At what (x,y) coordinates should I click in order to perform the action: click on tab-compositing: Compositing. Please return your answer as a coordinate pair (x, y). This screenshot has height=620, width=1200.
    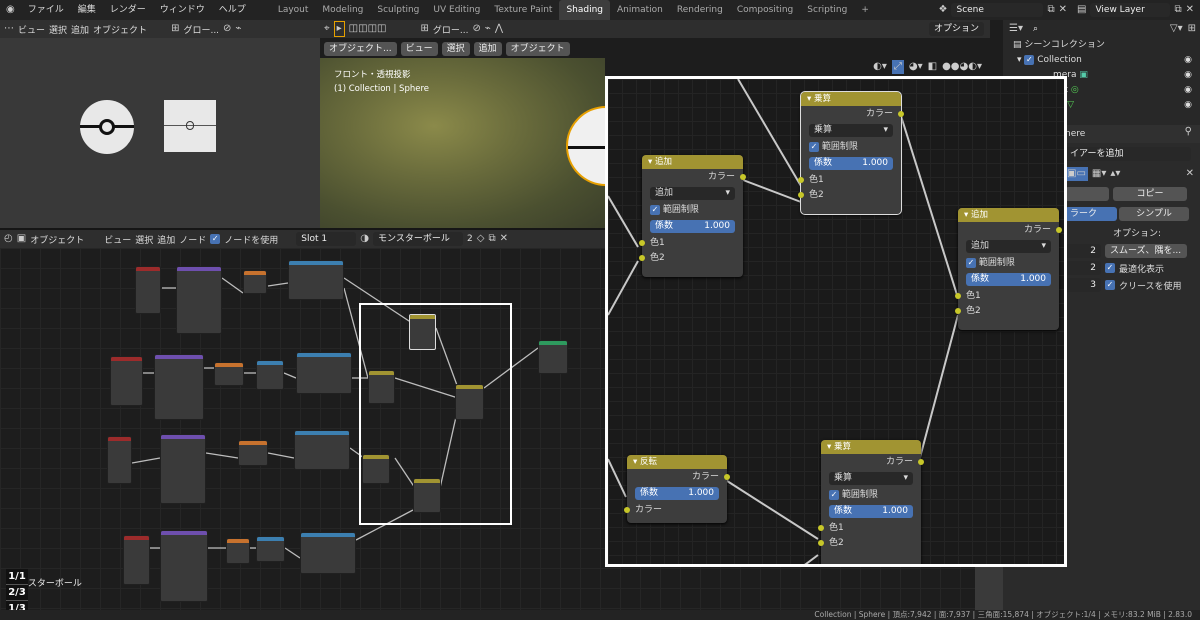
    Looking at the image, I should click on (765, 10).